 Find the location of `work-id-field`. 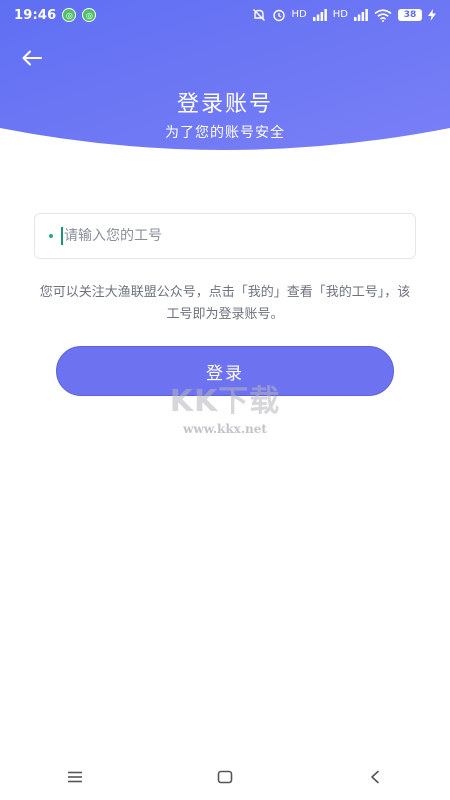

work-id-field is located at coordinates (225, 236).